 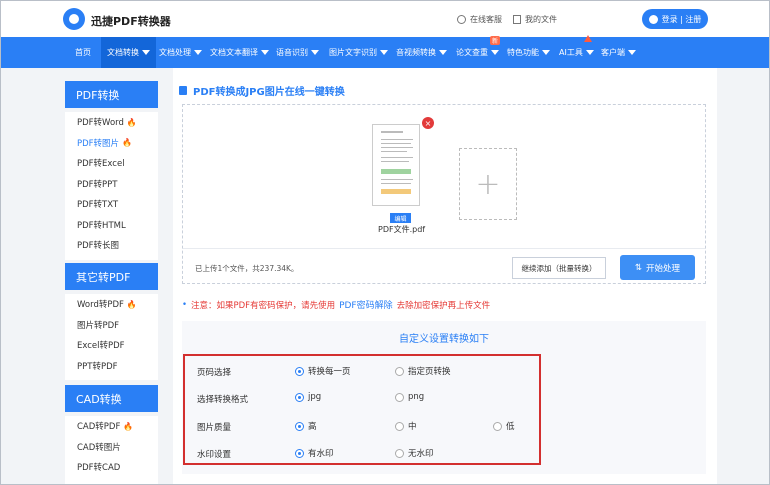 What do you see at coordinates (478, 52) in the screenshot?
I see `nav-thesis-check: 论文查重新` at bounding box center [478, 52].